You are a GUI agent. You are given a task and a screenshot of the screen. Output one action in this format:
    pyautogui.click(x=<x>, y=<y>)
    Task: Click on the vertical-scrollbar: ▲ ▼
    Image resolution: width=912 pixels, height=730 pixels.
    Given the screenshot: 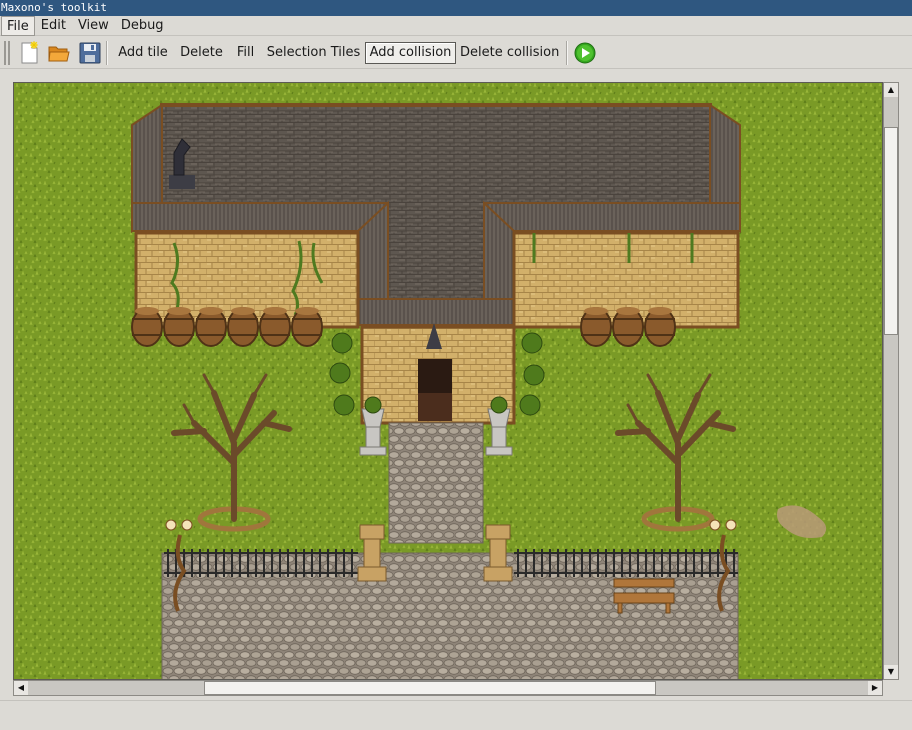 What is the action you would take?
    pyautogui.click(x=891, y=381)
    